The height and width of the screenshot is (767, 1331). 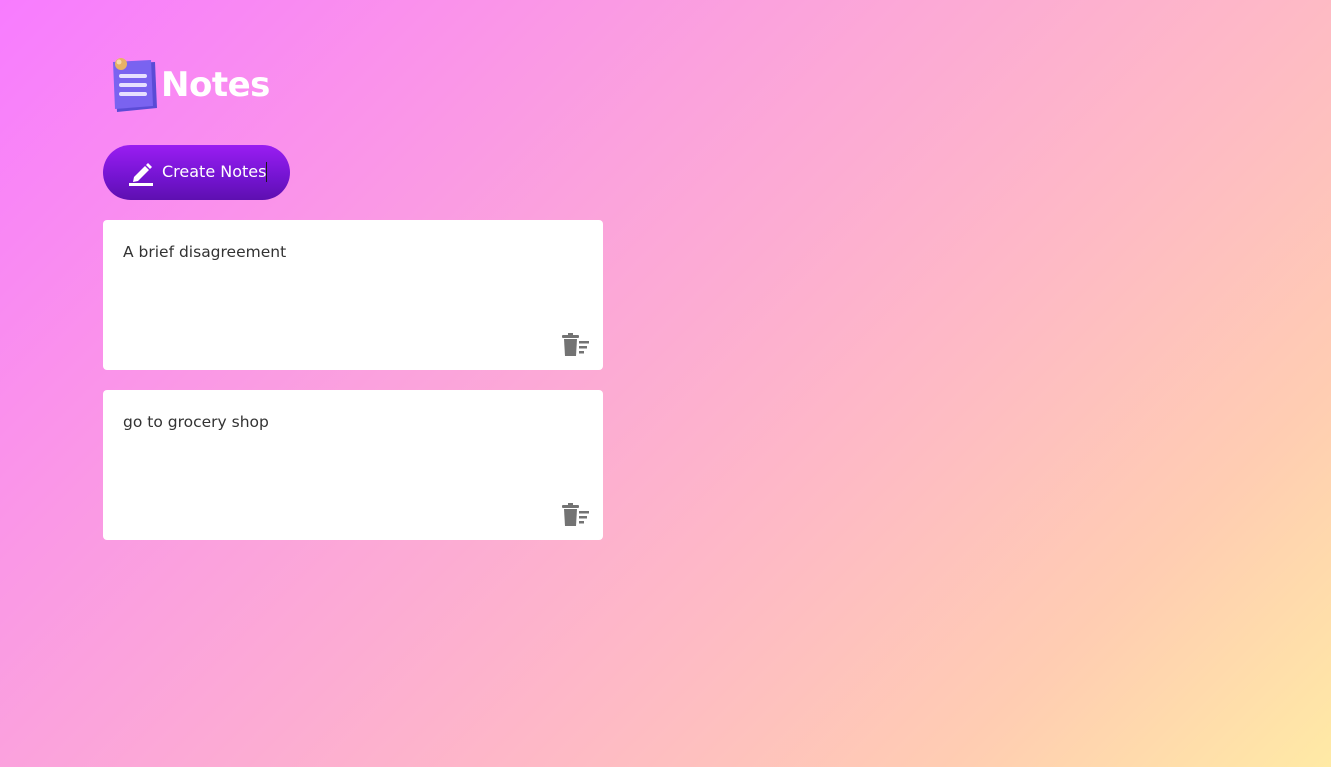 What do you see at coordinates (353, 252) in the screenshot?
I see `note-text: A brief disagreement` at bounding box center [353, 252].